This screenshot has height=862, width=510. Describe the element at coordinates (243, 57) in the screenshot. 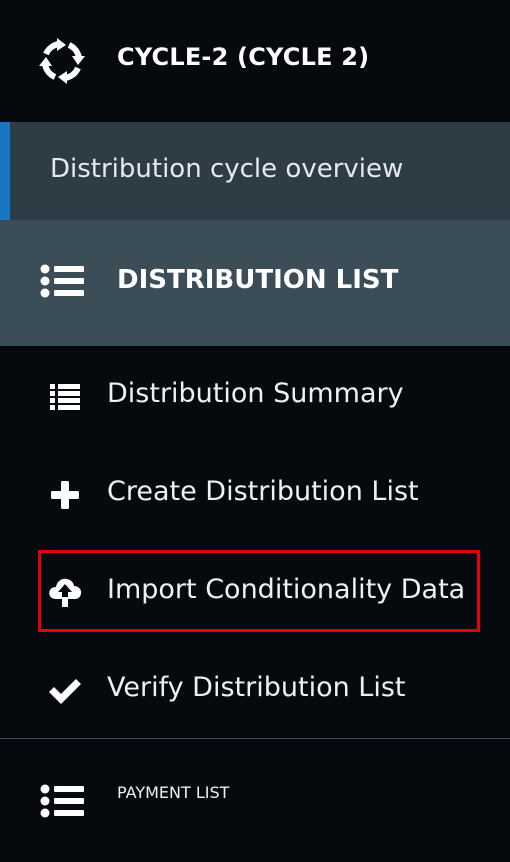

I see `cycle-title: CYCLE-2 (CYCLE 2)` at that location.